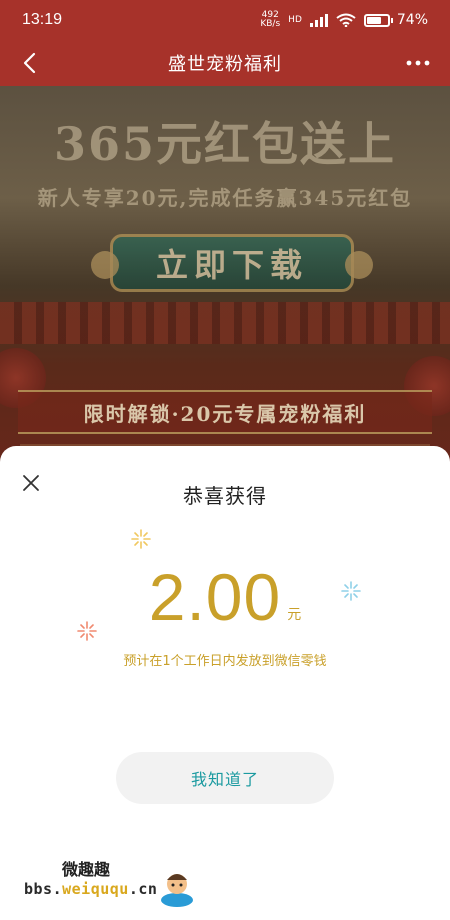 Image resolution: width=450 pixels, height=920 pixels. What do you see at coordinates (86, 869) in the screenshot?
I see `watermark-title: 微趣趣` at bounding box center [86, 869].